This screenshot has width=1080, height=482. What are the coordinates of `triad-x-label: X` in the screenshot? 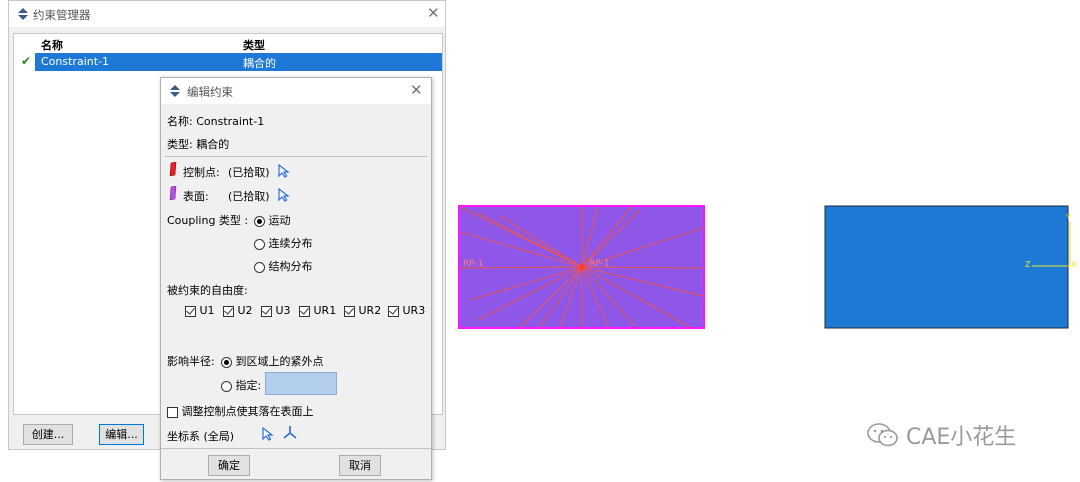 It's located at (1074, 264).